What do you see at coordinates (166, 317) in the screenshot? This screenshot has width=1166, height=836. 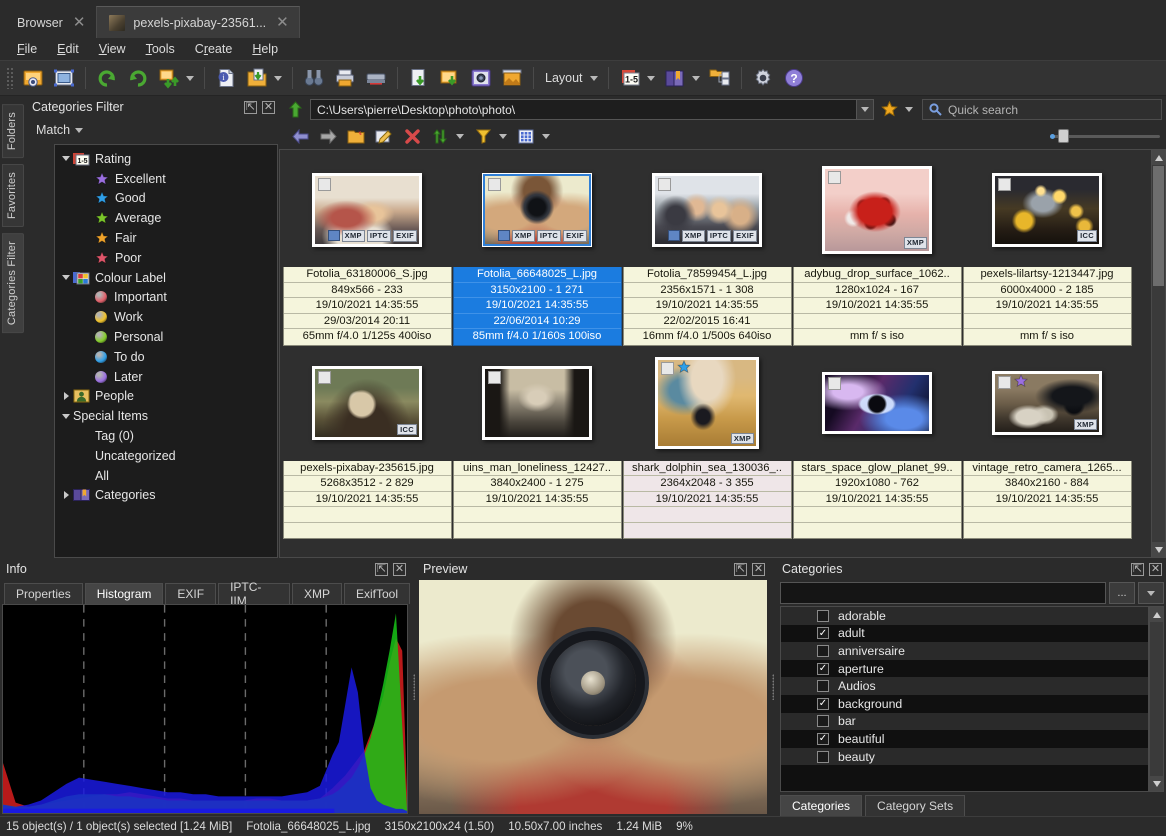 I see `tree-item: Work` at bounding box center [166, 317].